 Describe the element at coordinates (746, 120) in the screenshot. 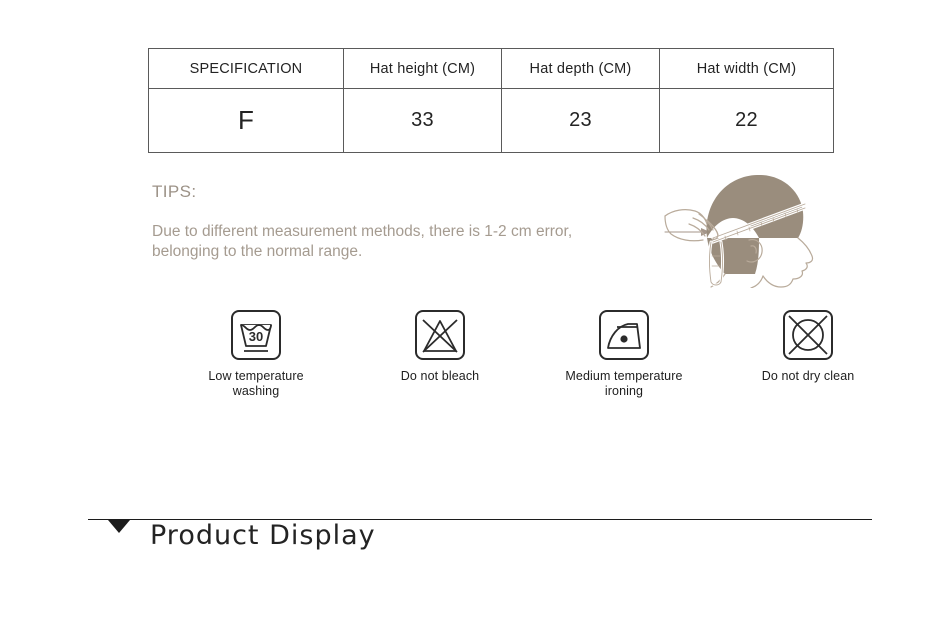

I see `cell-hat-width: 22` at that location.